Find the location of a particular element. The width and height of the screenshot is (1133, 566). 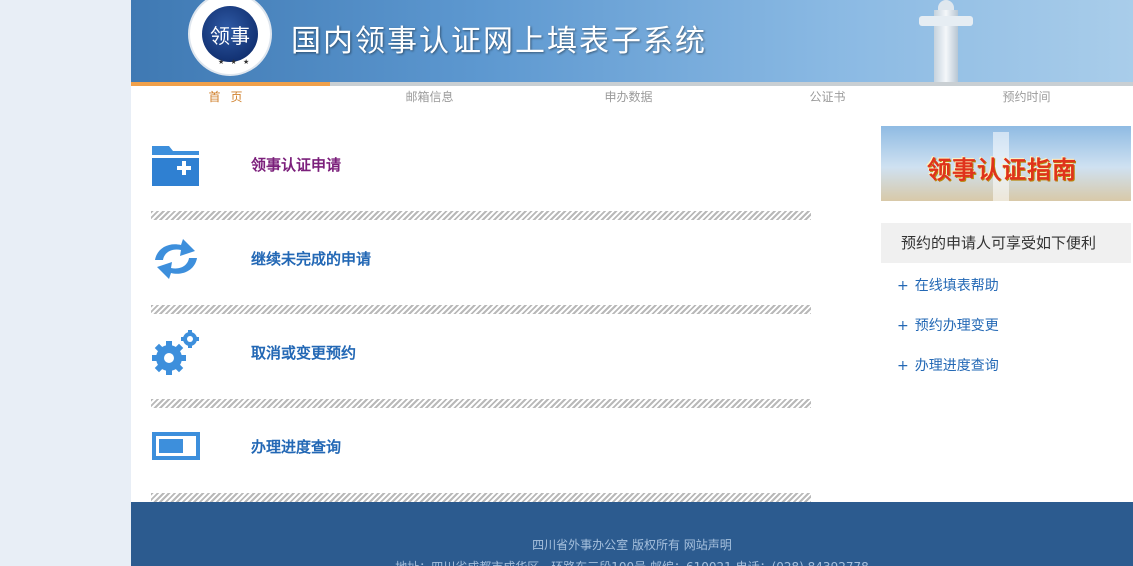

sidebar-link-progress-query: + 办理进度查询 is located at coordinates (948, 365).